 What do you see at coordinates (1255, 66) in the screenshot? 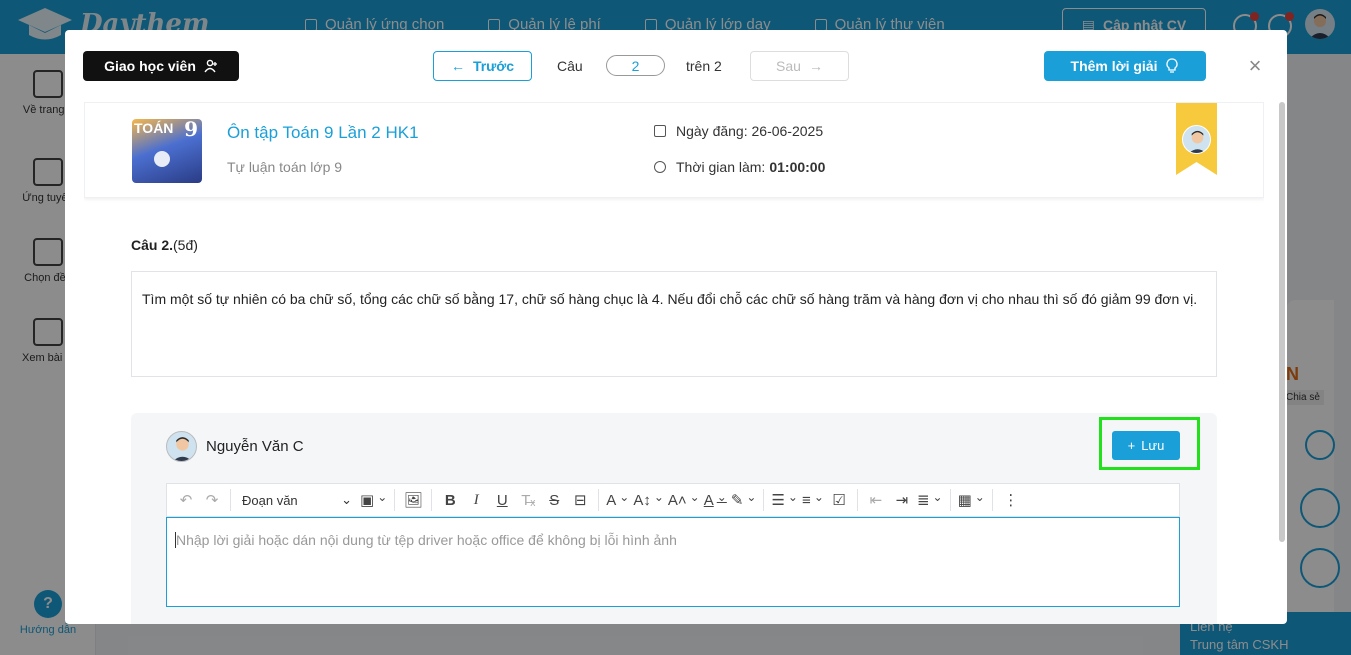
I see `close-icon: ×` at bounding box center [1255, 66].